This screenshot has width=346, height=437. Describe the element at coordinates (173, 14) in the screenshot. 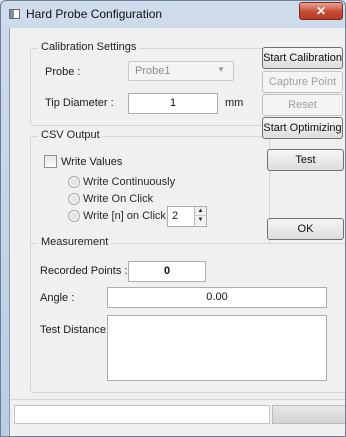

I see `title-bar: Hard Probe Configuration ✕` at that location.